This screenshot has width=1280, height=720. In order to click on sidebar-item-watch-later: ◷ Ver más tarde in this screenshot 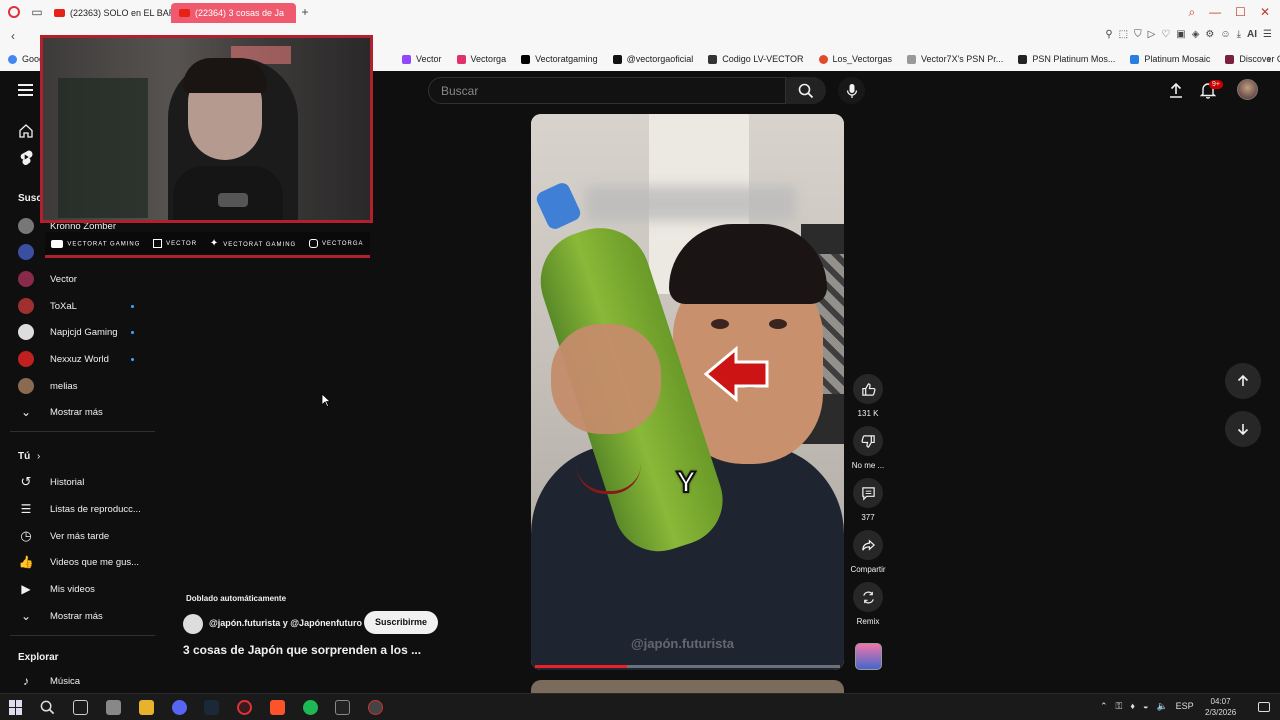, I will do `click(78, 536)`.